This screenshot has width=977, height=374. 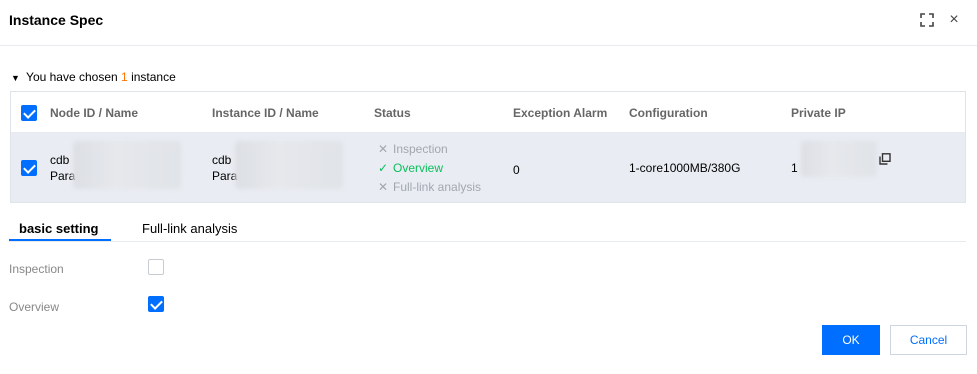 I want to click on instance-name: Para, so click(x=225, y=176).